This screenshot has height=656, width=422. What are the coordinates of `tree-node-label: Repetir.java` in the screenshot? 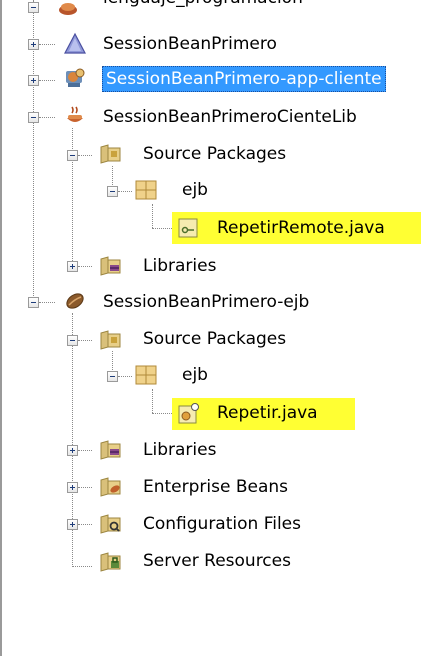 It's located at (267, 413).